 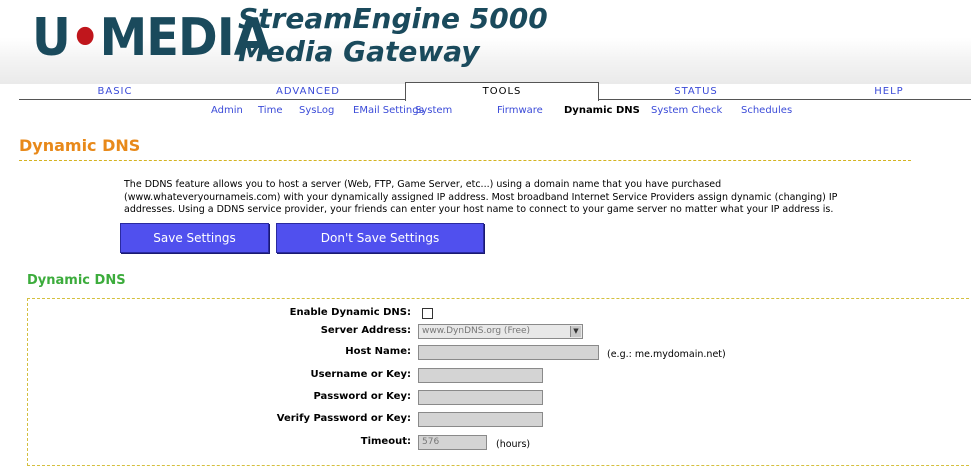 I want to click on enable-ddns-label: Enable Dynamic DNS:, so click(x=350, y=312).